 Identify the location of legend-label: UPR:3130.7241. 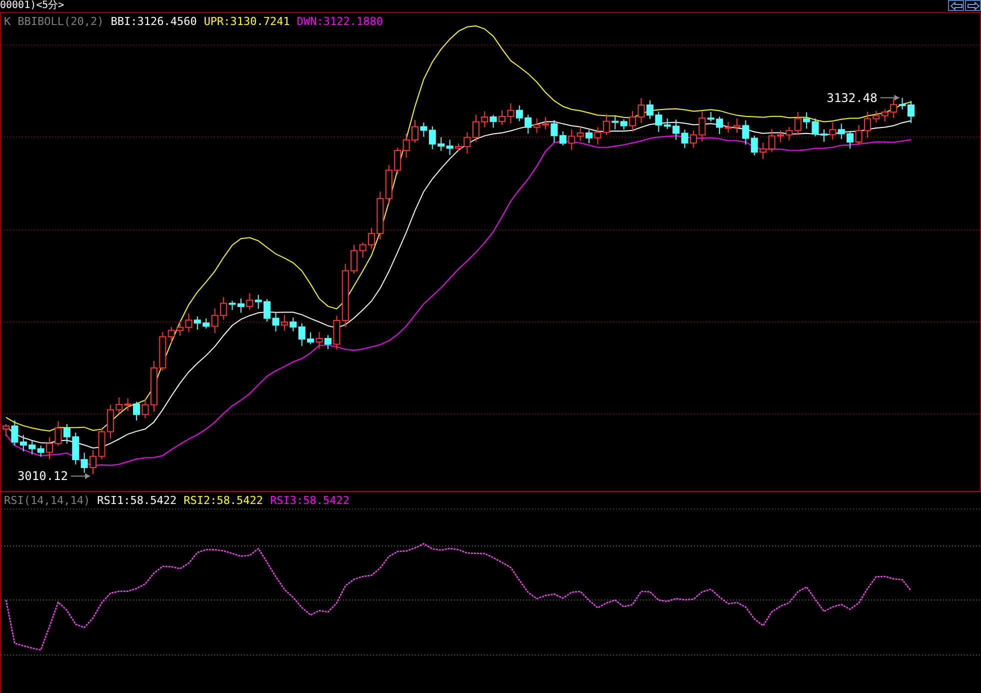
(247, 22).